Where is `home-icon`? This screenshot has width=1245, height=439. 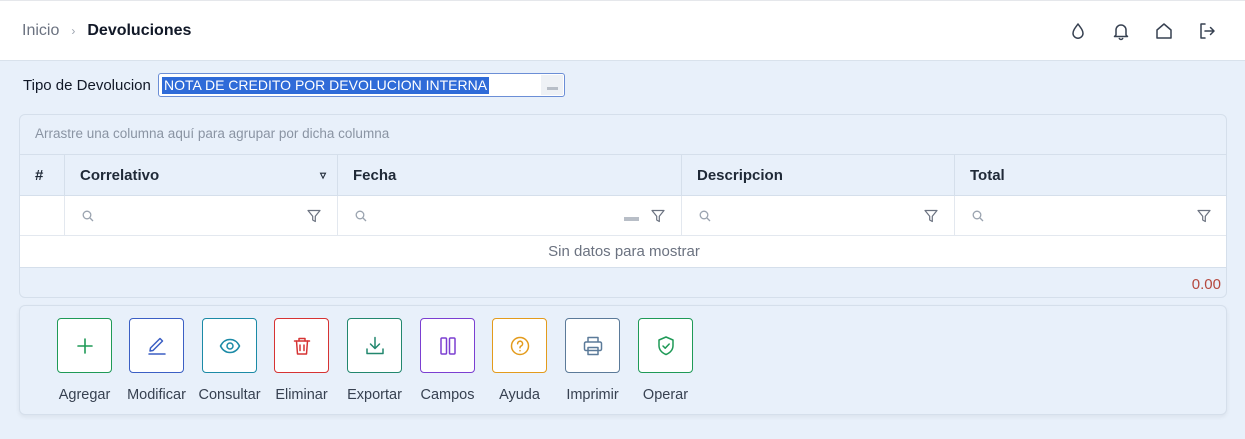 home-icon is located at coordinates (1164, 31).